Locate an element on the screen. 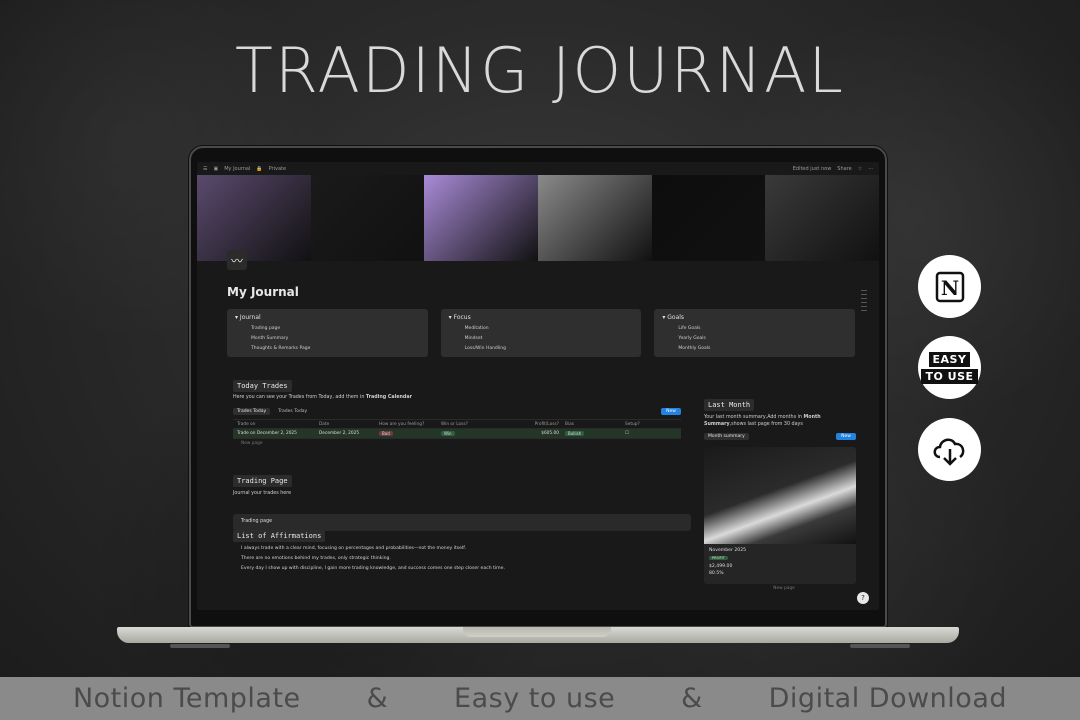  affirmations-heading: List of Affirmations is located at coordinates (279, 536).